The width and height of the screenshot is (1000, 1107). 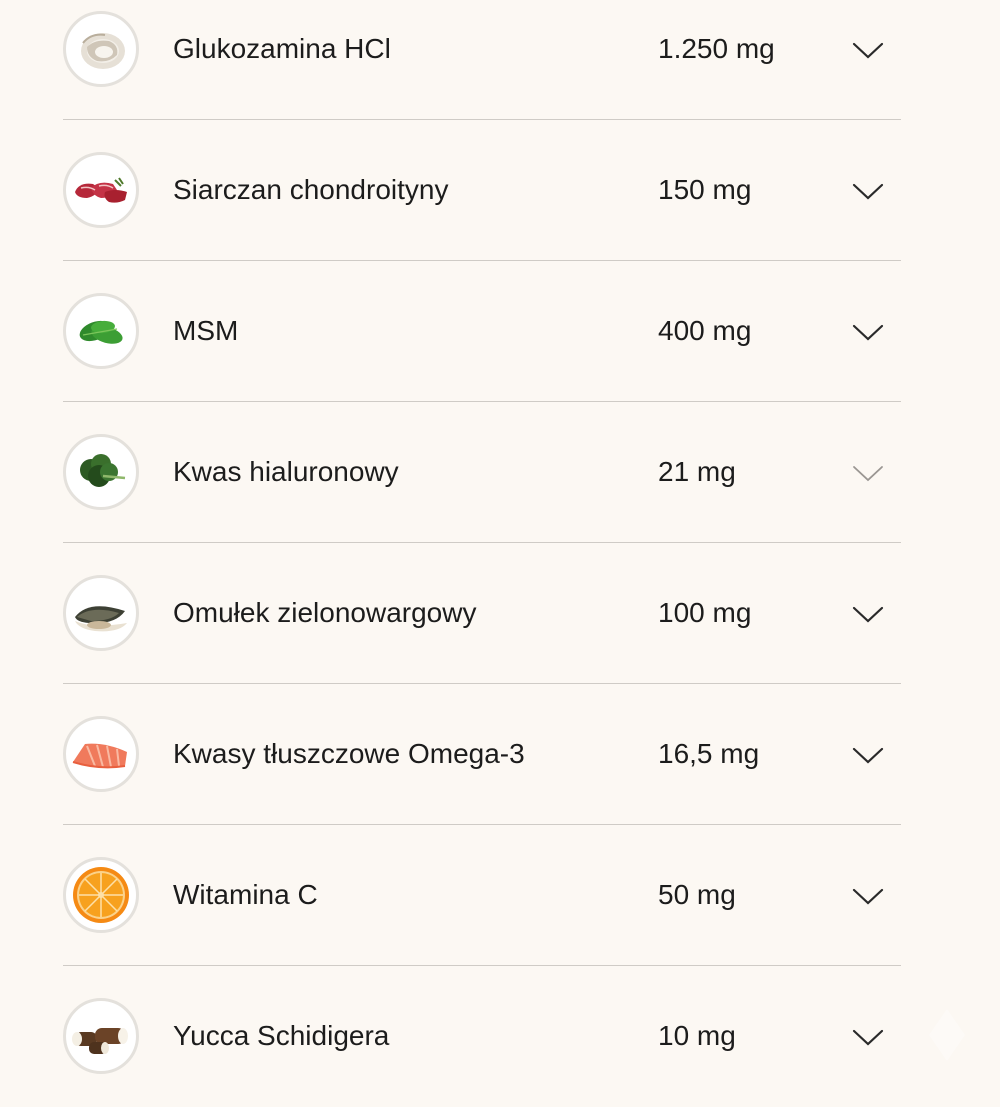 I want to click on ingredient-amount: 1.250 mg, so click(x=716, y=48).